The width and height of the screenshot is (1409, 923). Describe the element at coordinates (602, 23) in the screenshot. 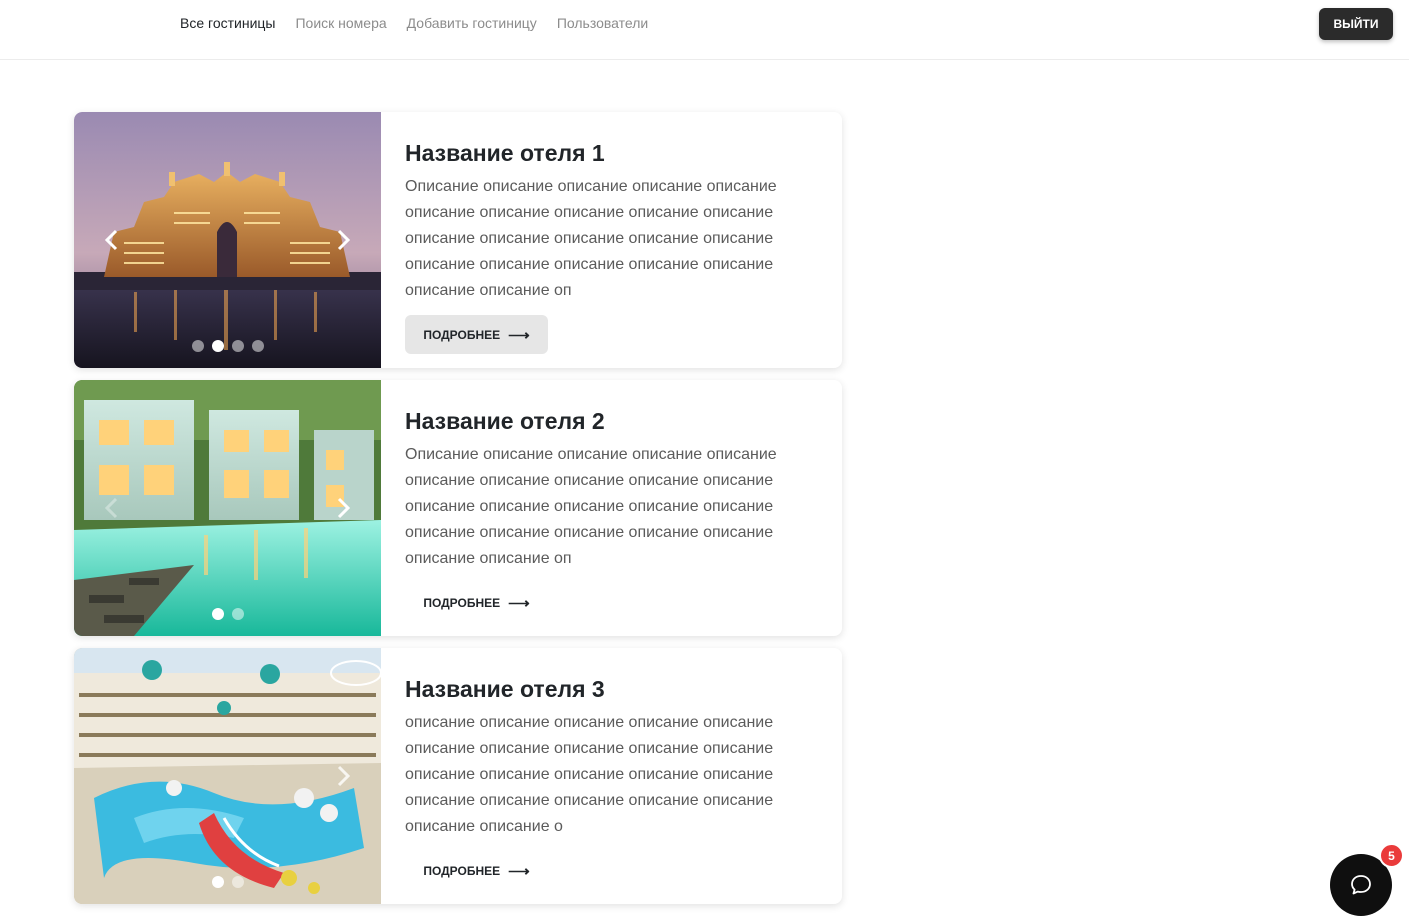

I see `nav-link-users: Пользователи` at that location.